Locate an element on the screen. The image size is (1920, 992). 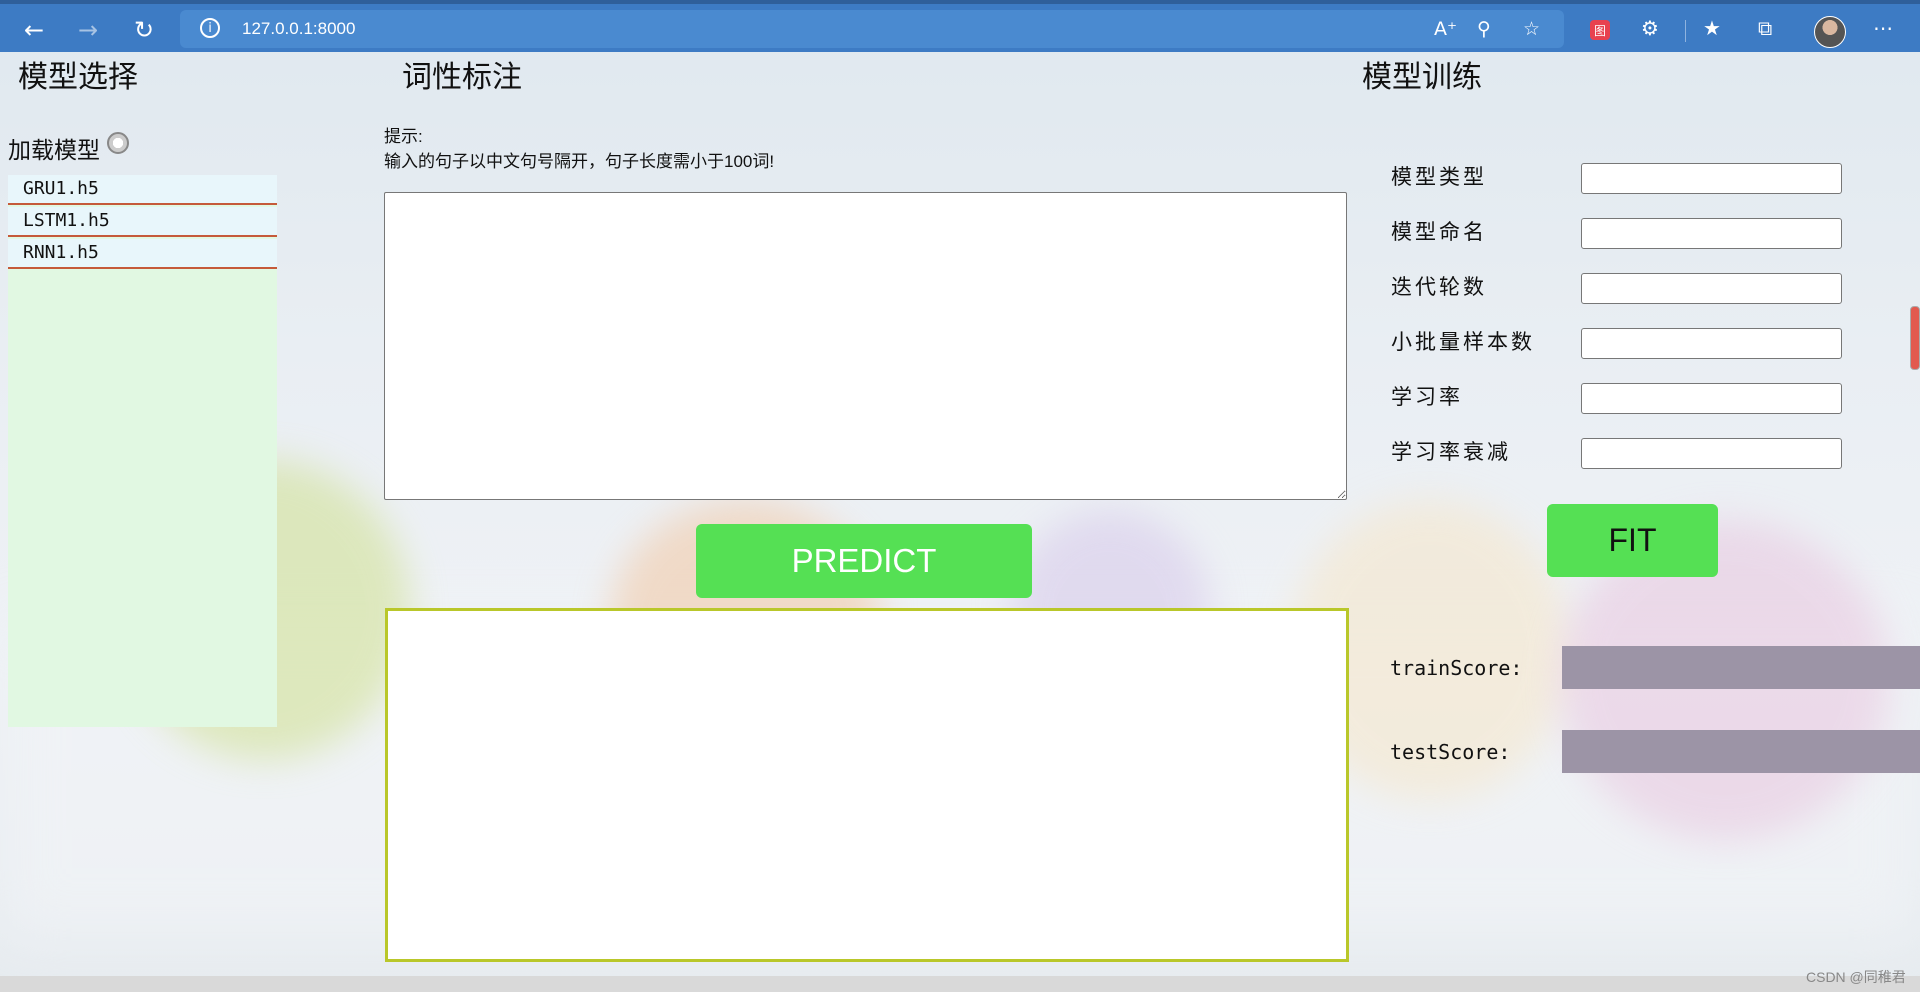
test-score-value is located at coordinates (1741, 751).